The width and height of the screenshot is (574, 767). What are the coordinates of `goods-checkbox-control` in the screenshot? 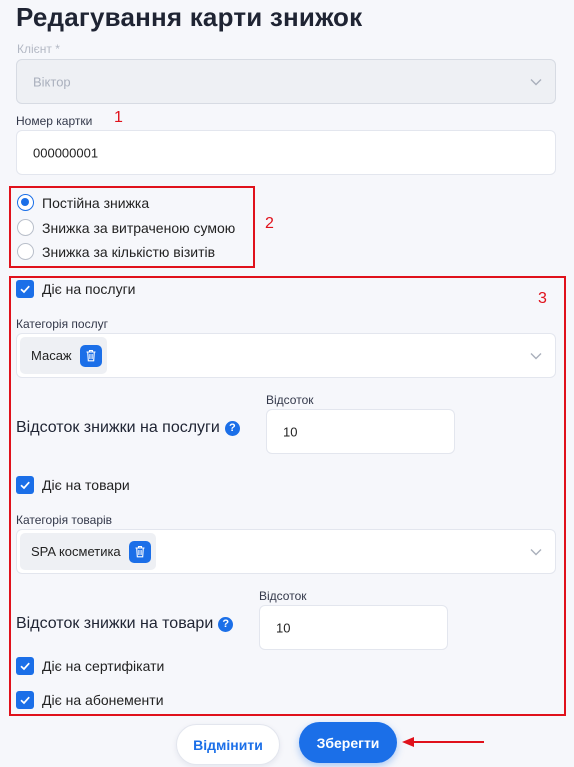 It's located at (25, 485).